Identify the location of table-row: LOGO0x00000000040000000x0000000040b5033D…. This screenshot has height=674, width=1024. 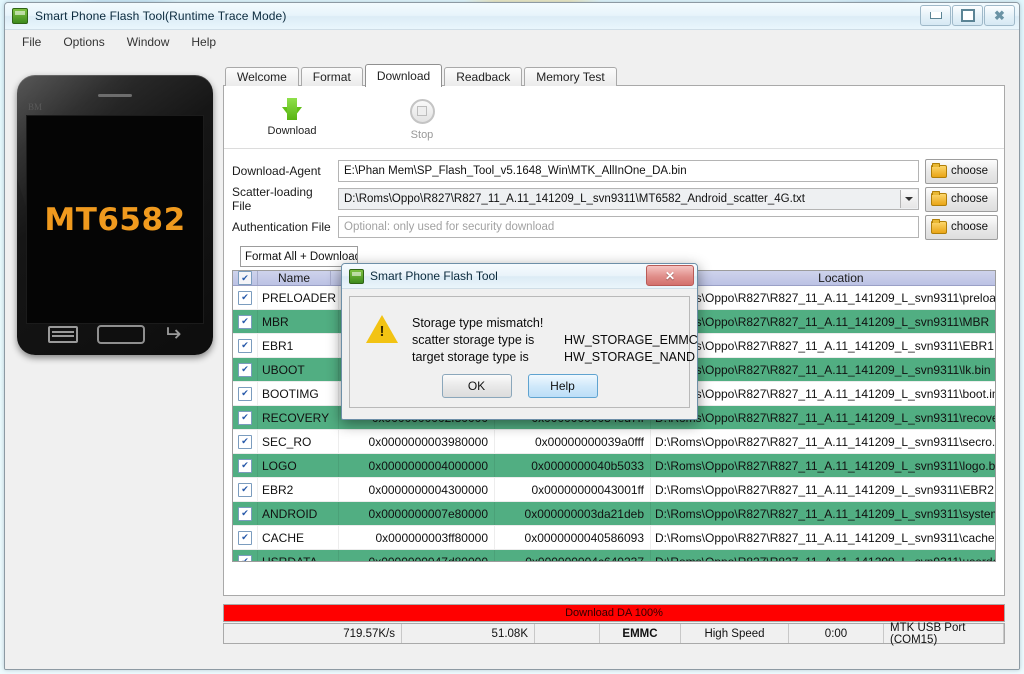
(614, 466).